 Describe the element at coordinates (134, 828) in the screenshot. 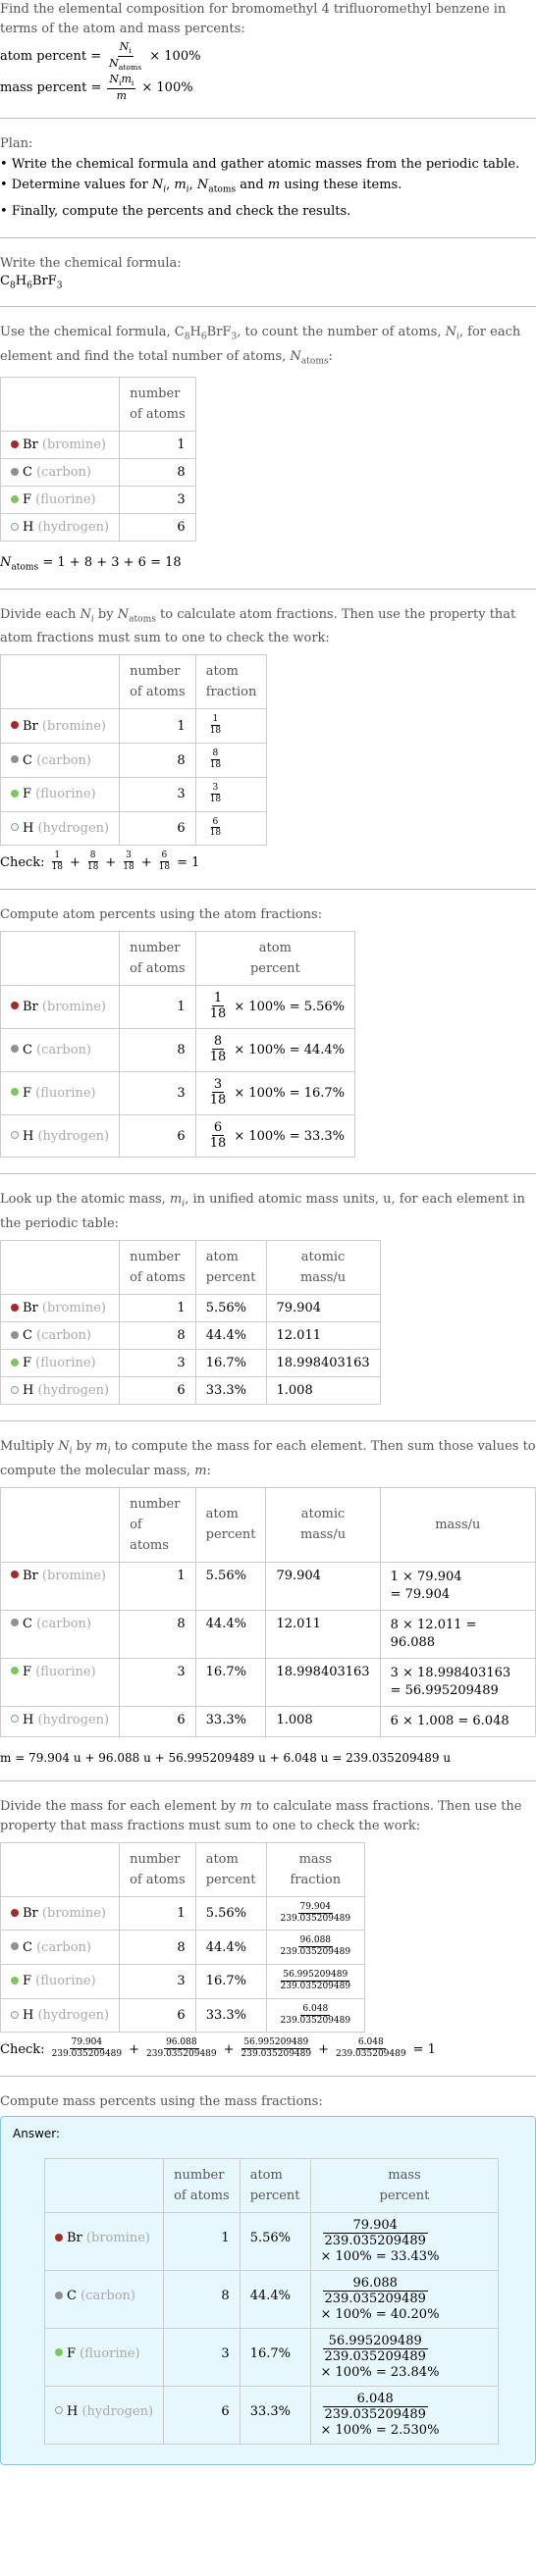

I see `table-row: H (hydrogen) 6 6 18` at that location.